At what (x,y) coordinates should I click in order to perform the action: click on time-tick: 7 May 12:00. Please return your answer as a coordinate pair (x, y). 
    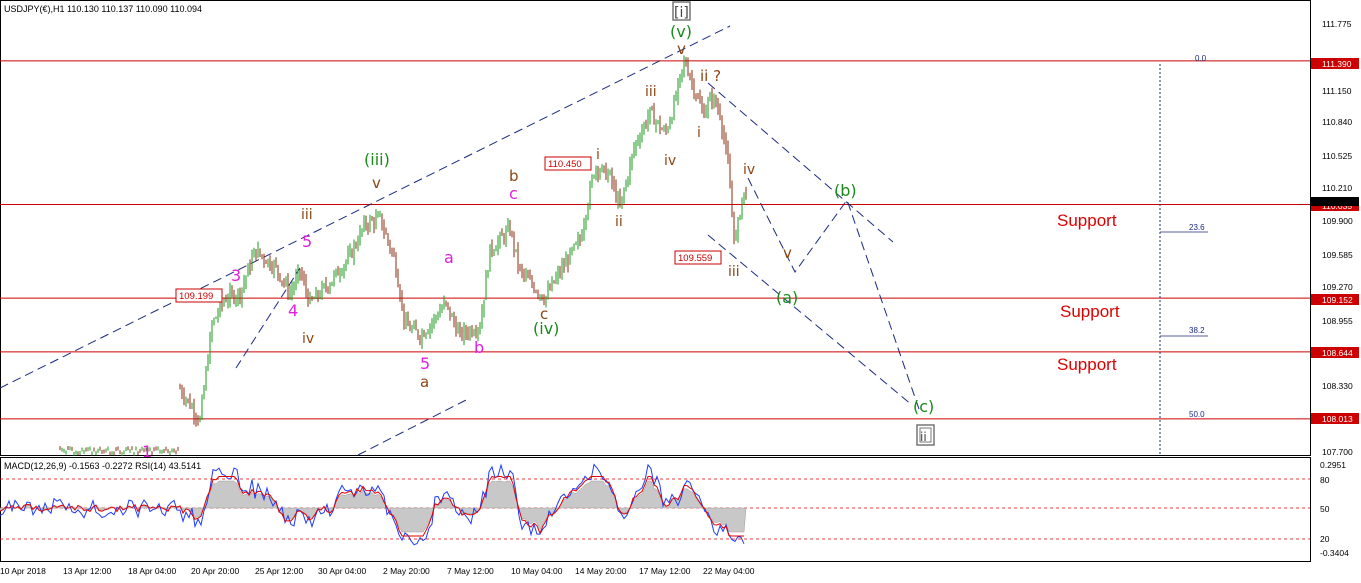
    Looking at the image, I should click on (470, 571).